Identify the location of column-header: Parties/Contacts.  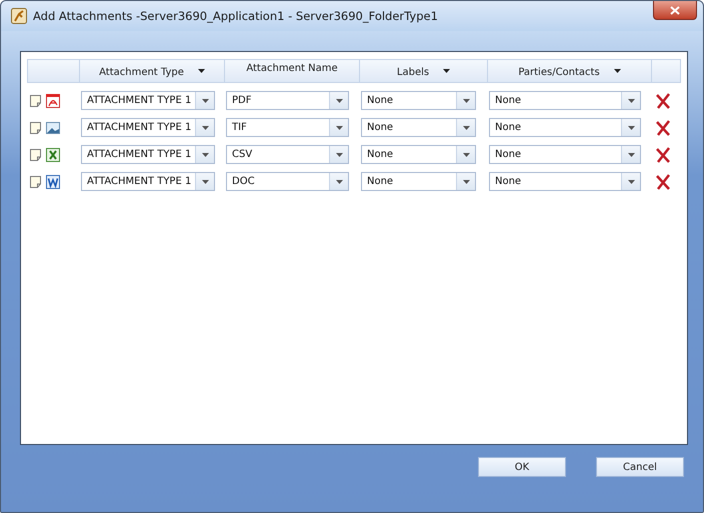
(559, 72).